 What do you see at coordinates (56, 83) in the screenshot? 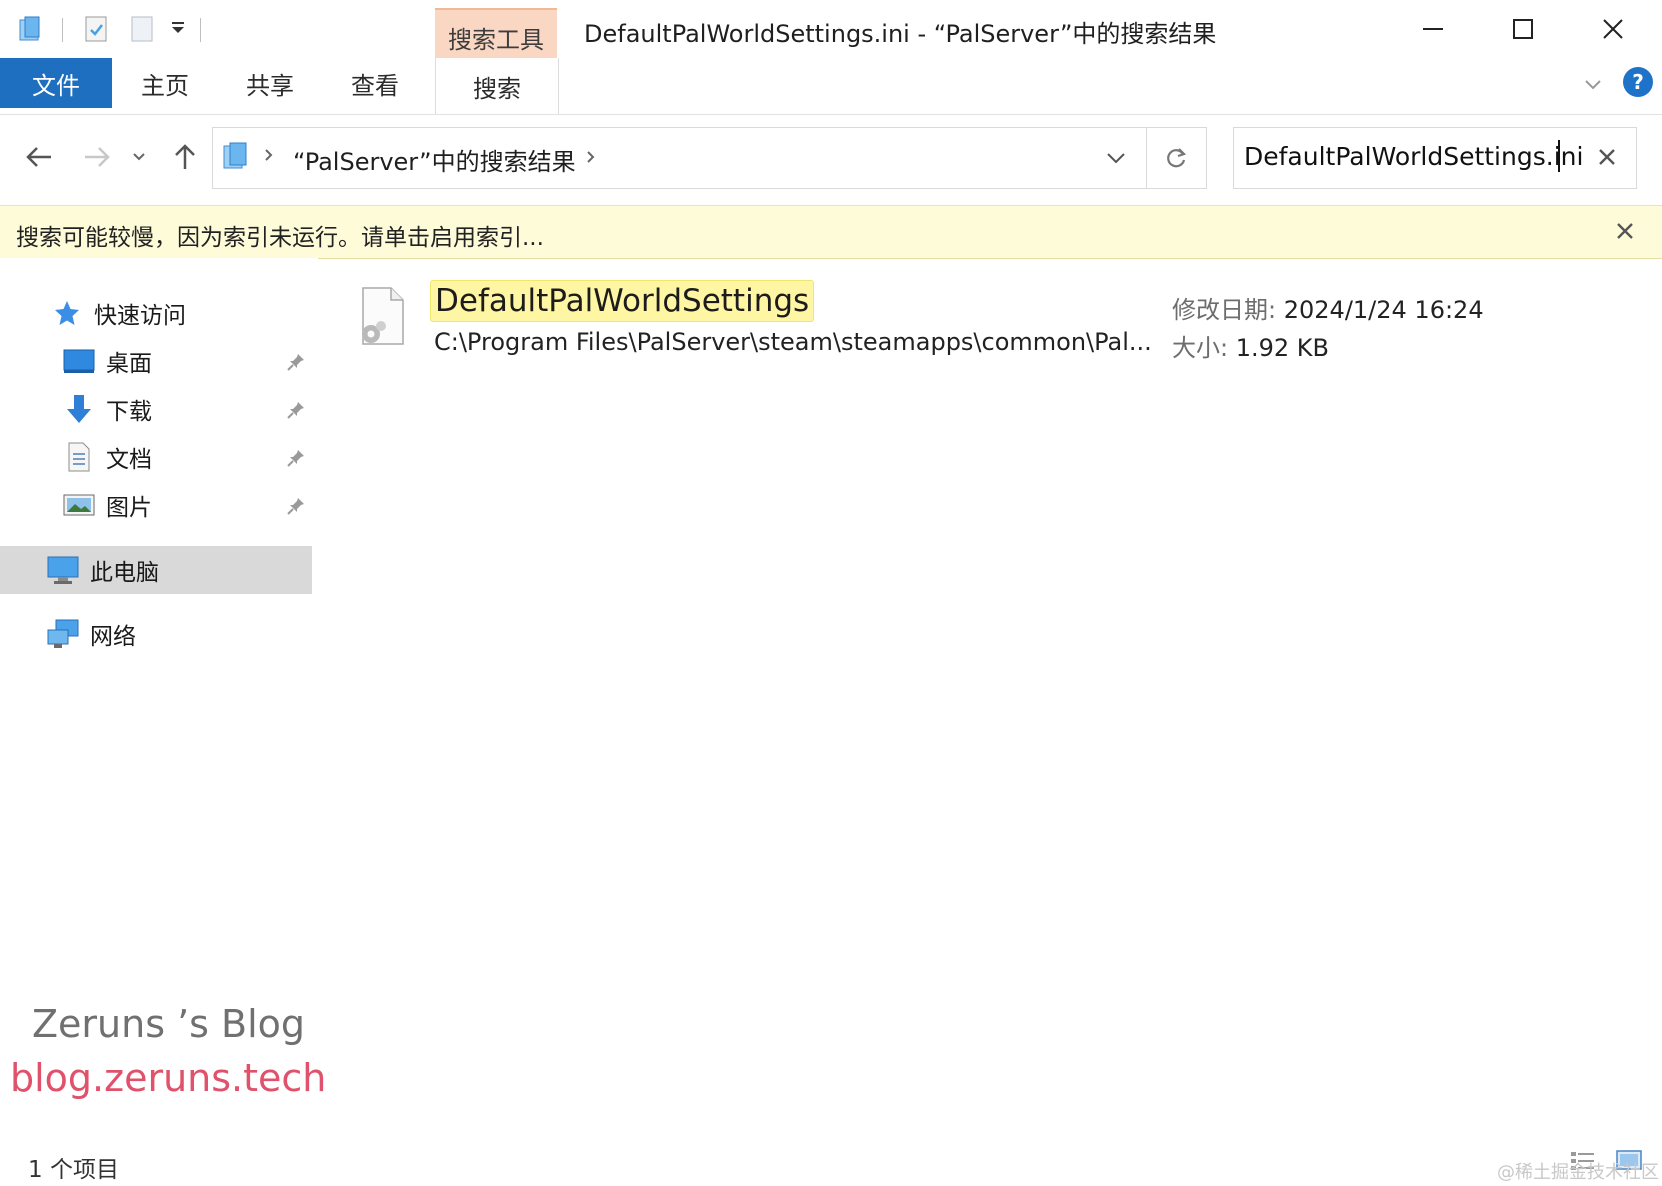
I see `tab-file: 文件` at bounding box center [56, 83].